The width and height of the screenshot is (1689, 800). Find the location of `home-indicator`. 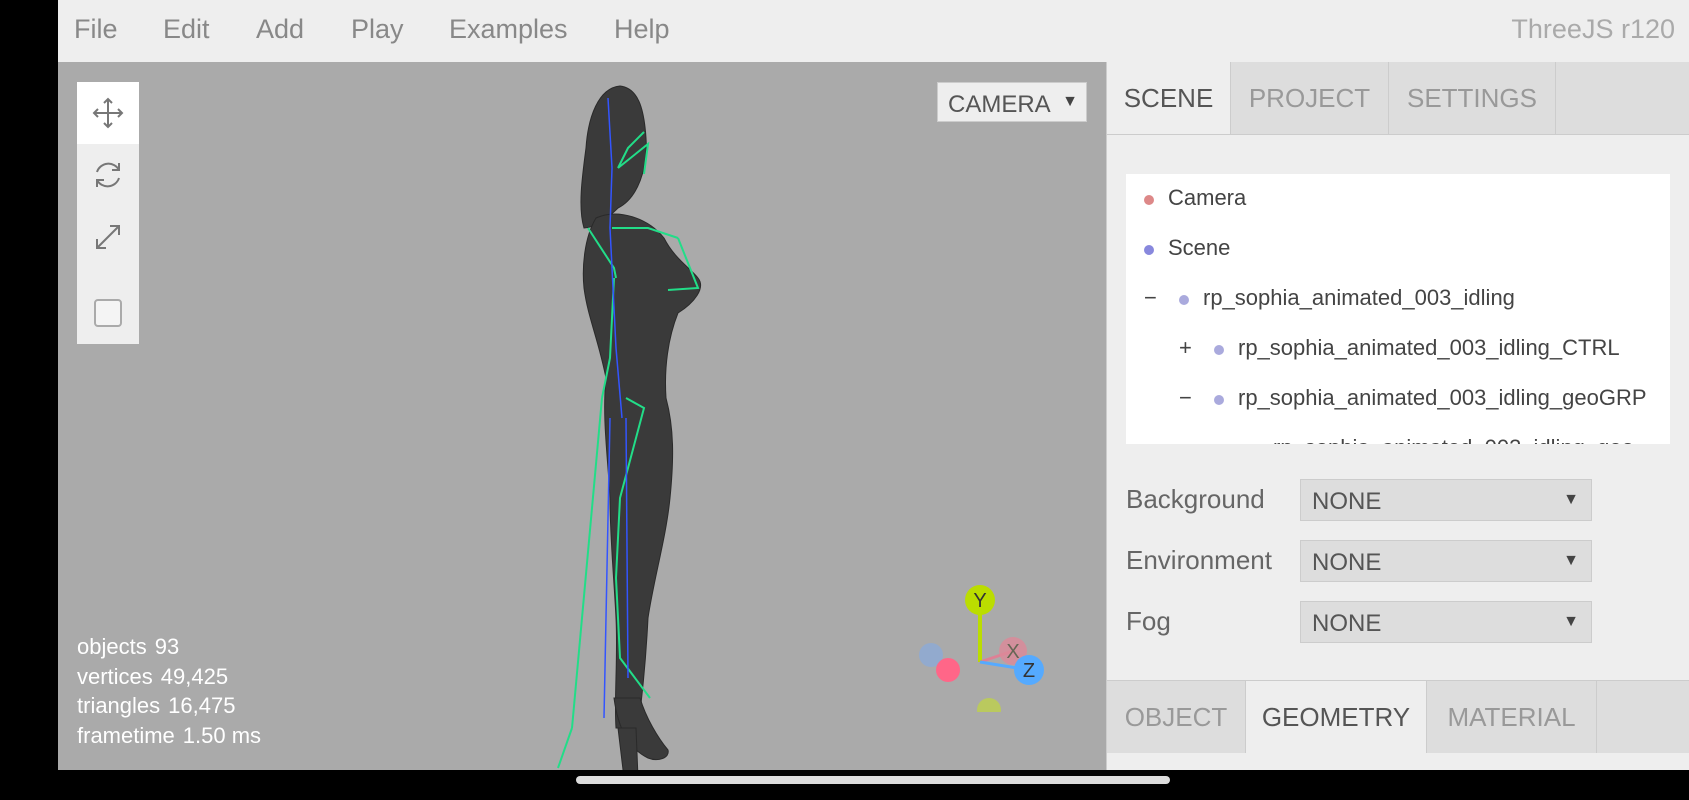

home-indicator is located at coordinates (873, 780).